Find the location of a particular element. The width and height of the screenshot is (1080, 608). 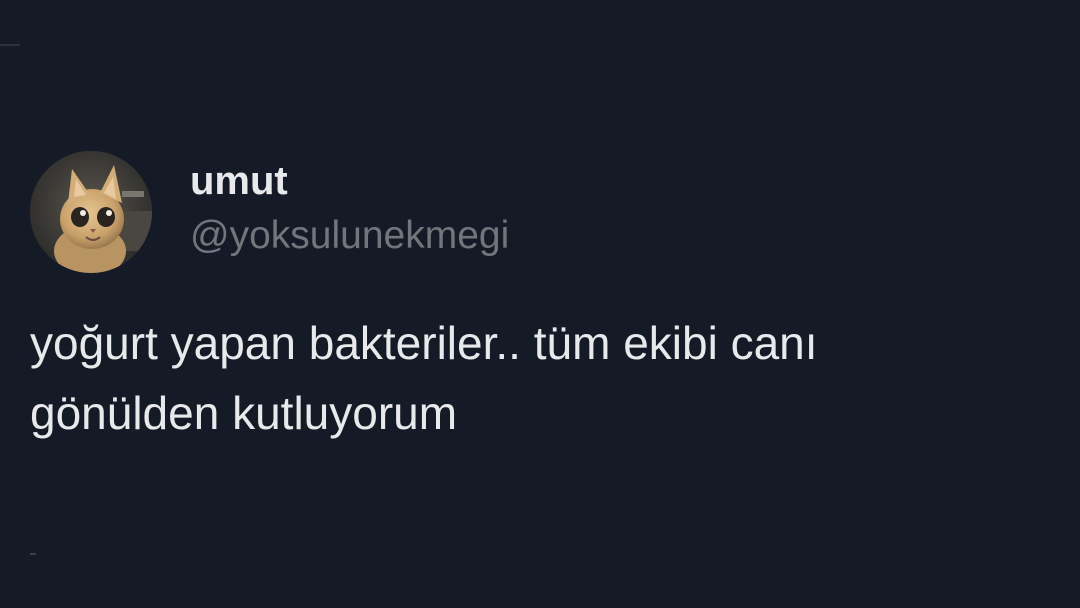

cat-avatar-icon is located at coordinates (91, 212).